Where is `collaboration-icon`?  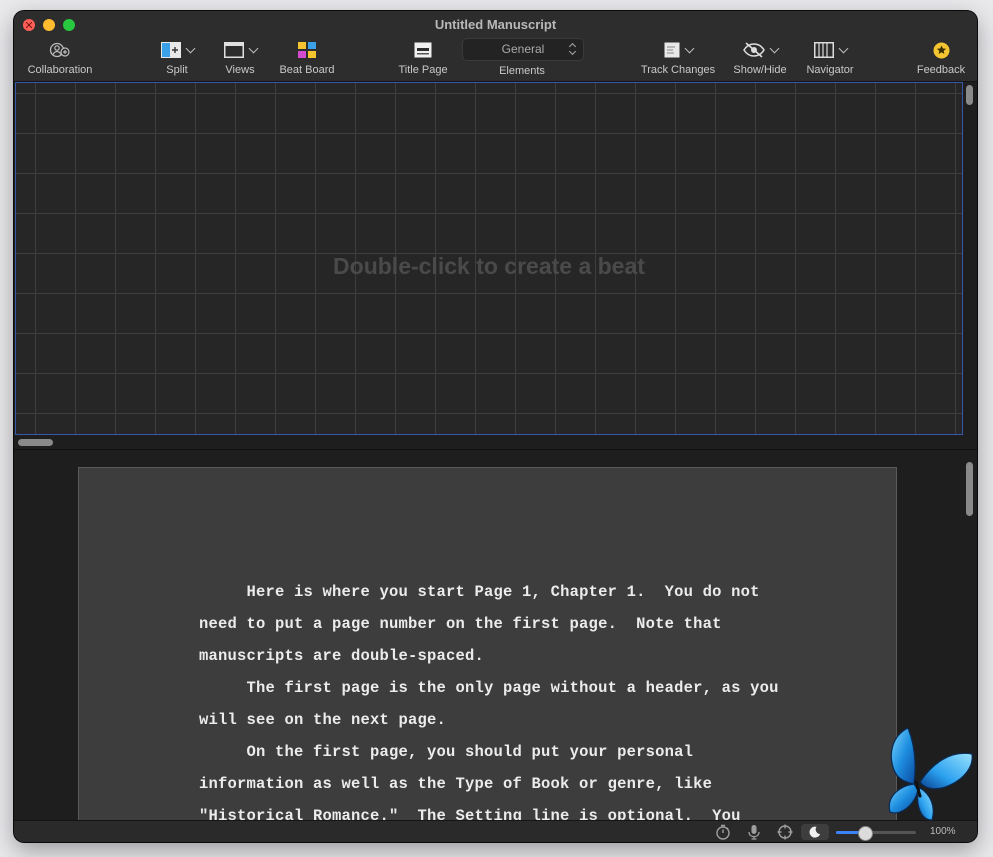
collaboration-icon is located at coordinates (59, 50).